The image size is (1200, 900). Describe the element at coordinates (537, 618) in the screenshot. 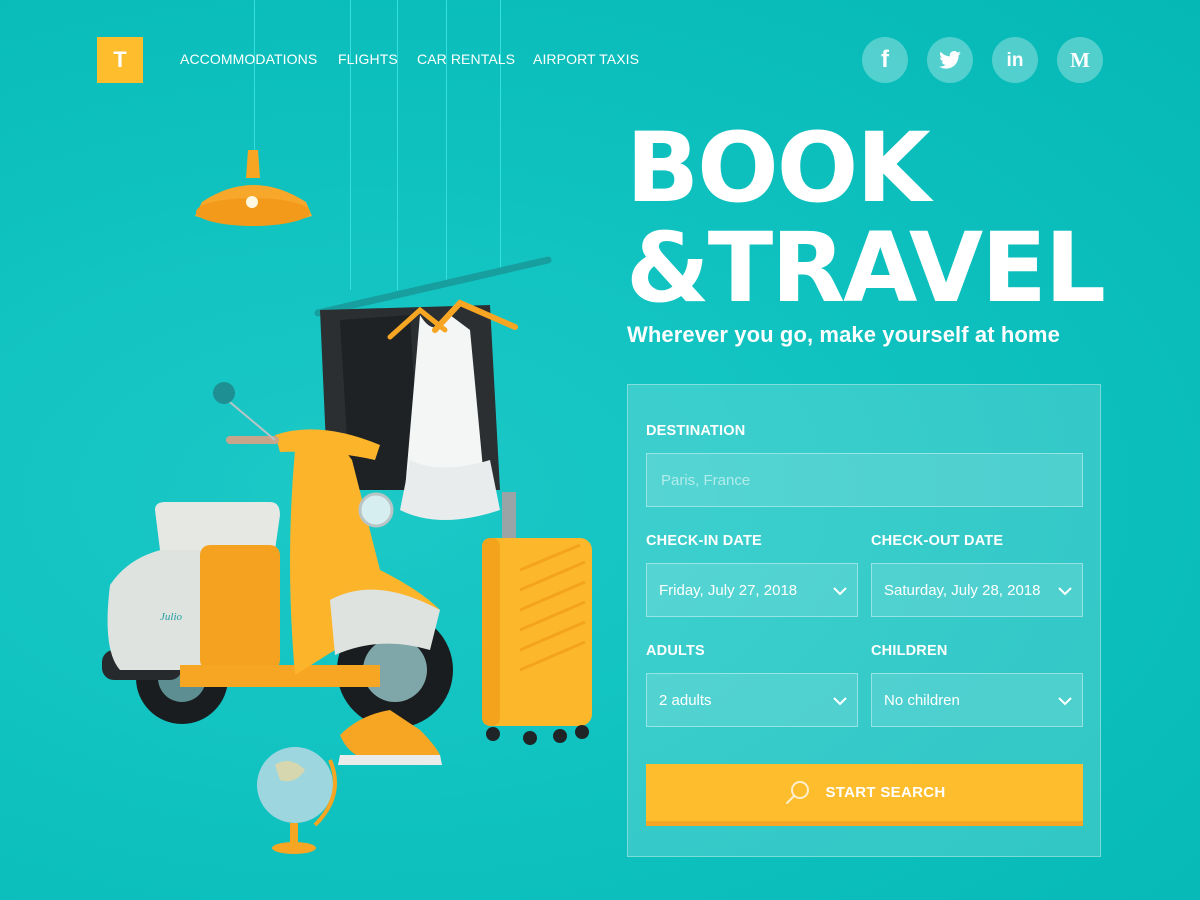

I see `suitcase-icon` at that location.